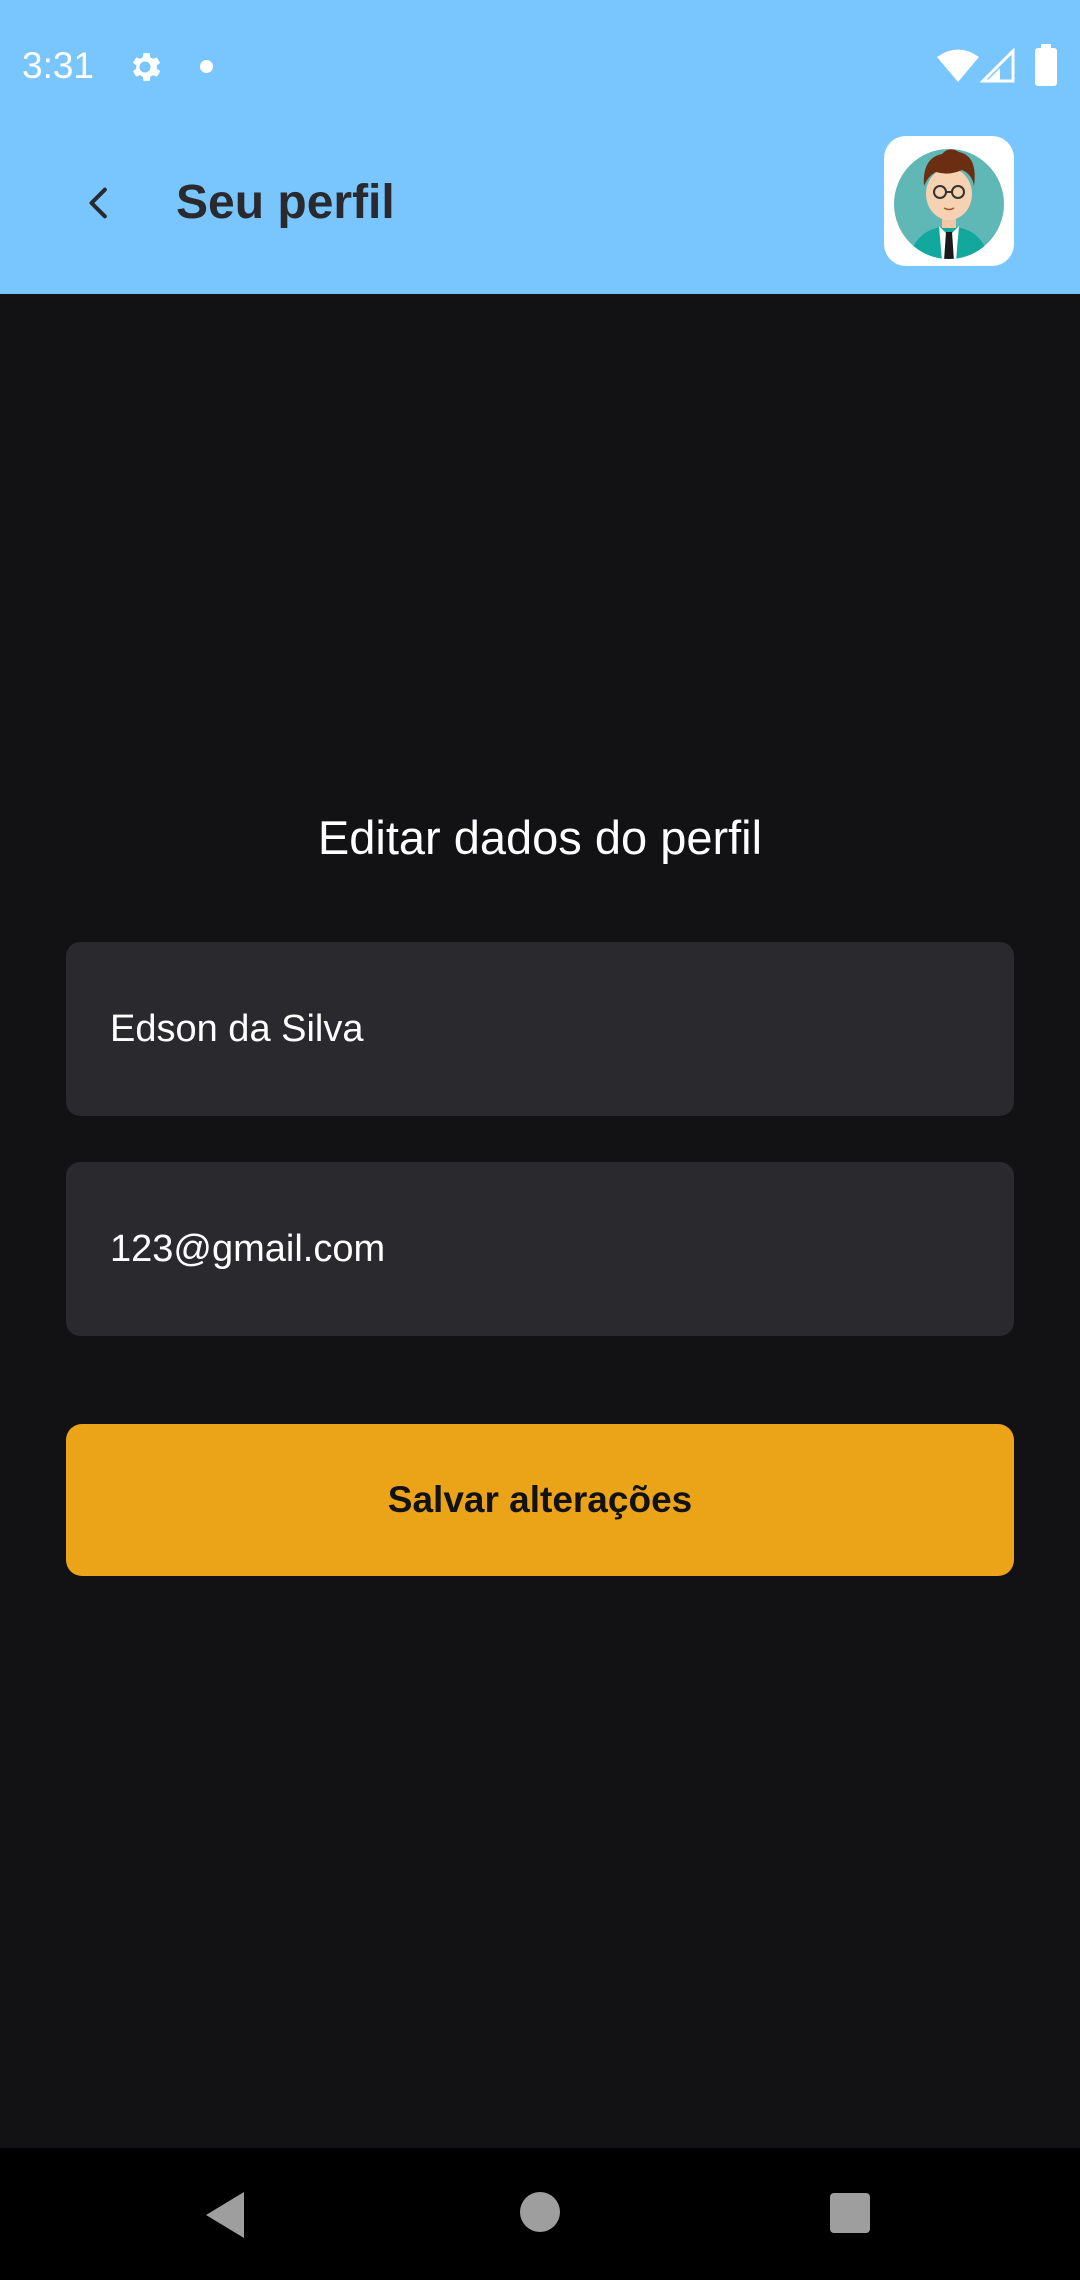 Image resolution: width=1080 pixels, height=2280 pixels. I want to click on avatar, so click(949, 201).